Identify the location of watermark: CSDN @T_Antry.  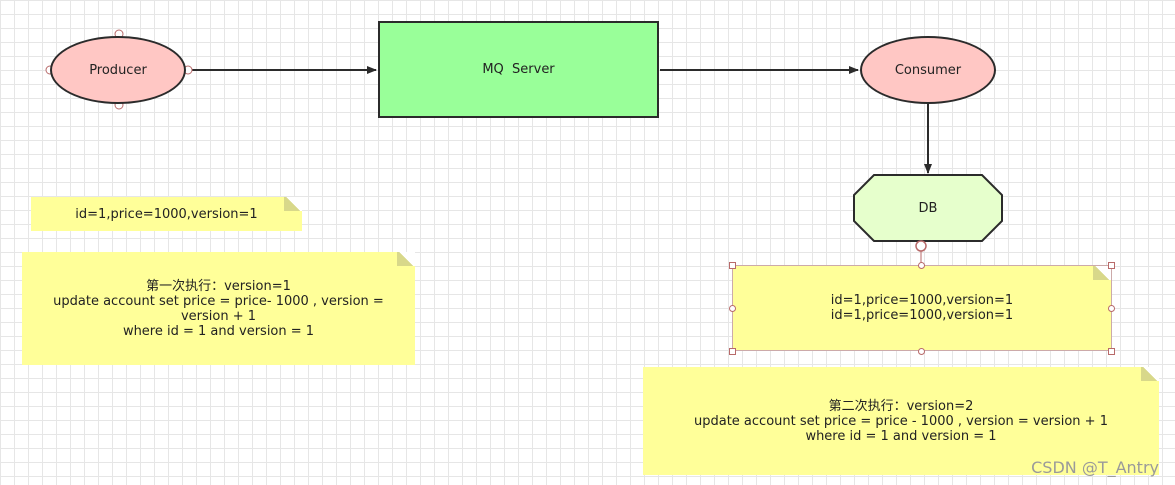
(1095, 467).